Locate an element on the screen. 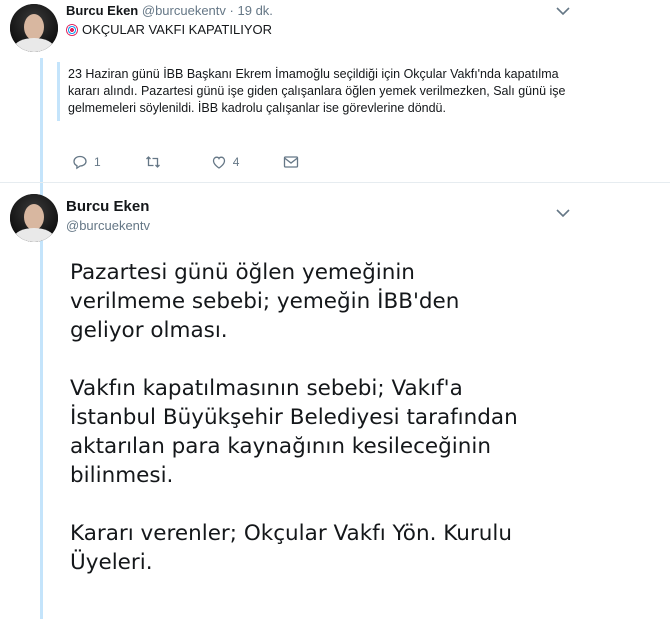 The image size is (670, 619). like-button: 4 is located at coordinates (225, 162).